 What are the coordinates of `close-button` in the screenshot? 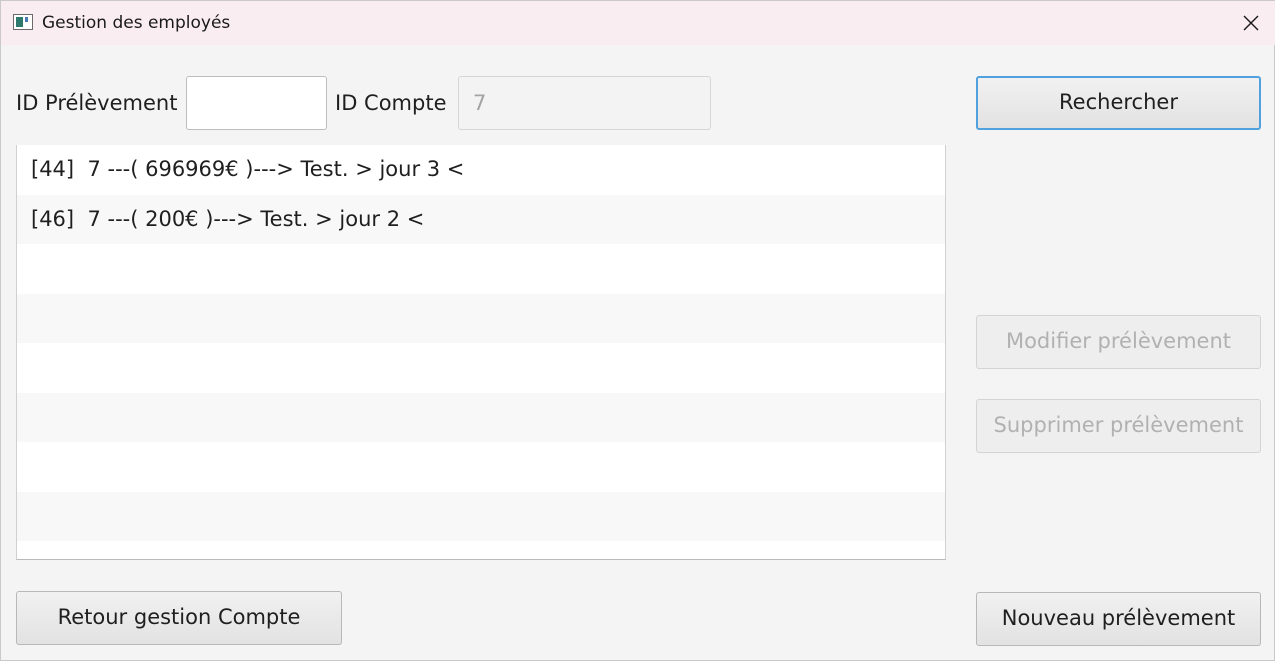 It's located at (1251, 23).